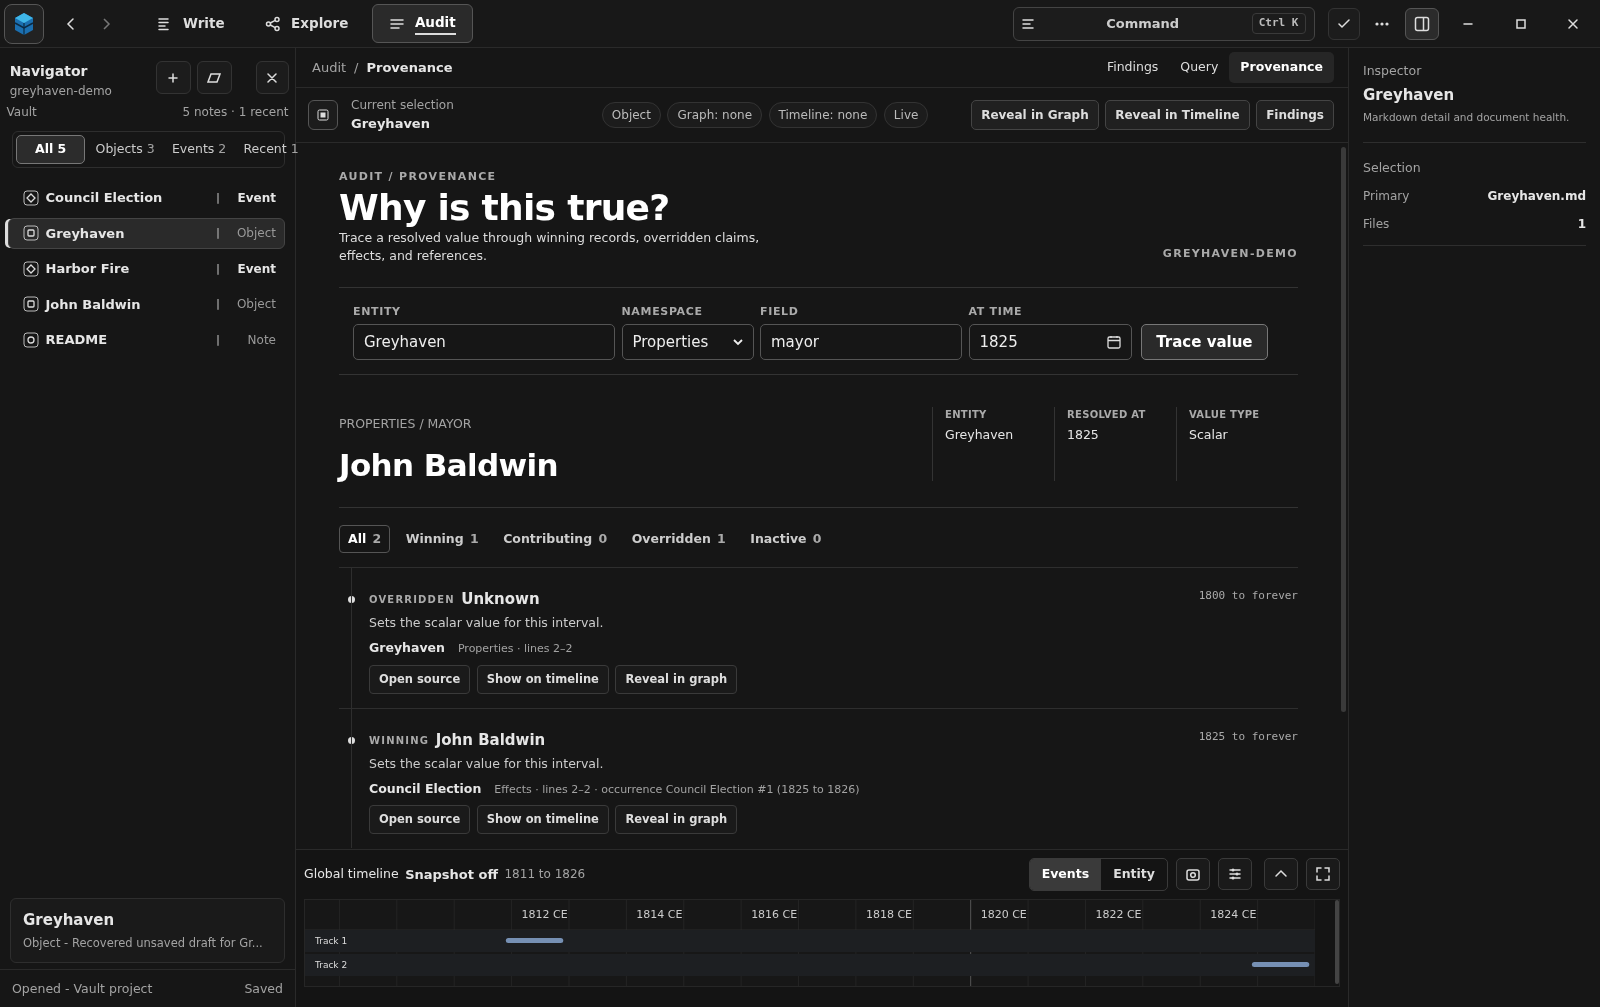 This screenshot has height=1007, width=1600. I want to click on close-icon, so click(272, 77).